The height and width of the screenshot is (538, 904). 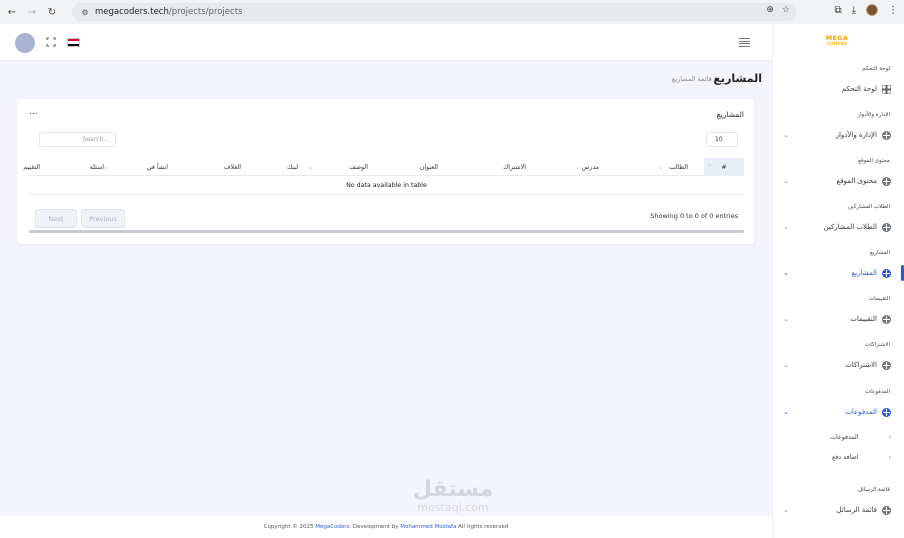 What do you see at coordinates (837, 10) in the screenshot?
I see `extensions-icon: ⧉` at bounding box center [837, 10].